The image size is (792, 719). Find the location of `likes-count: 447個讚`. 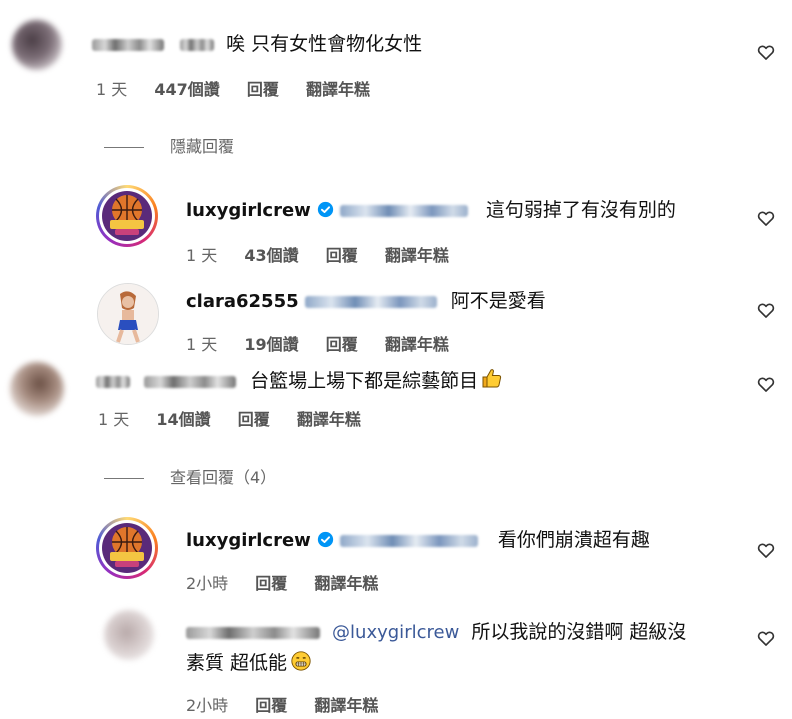

likes-count: 447個讚 is located at coordinates (186, 89).